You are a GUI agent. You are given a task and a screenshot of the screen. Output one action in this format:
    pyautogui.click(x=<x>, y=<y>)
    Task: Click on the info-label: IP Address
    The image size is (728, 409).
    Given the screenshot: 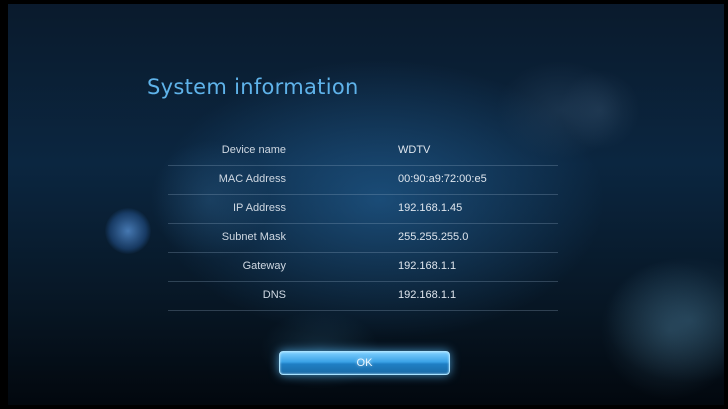 What is the action you would take?
    pyautogui.click(x=259, y=208)
    